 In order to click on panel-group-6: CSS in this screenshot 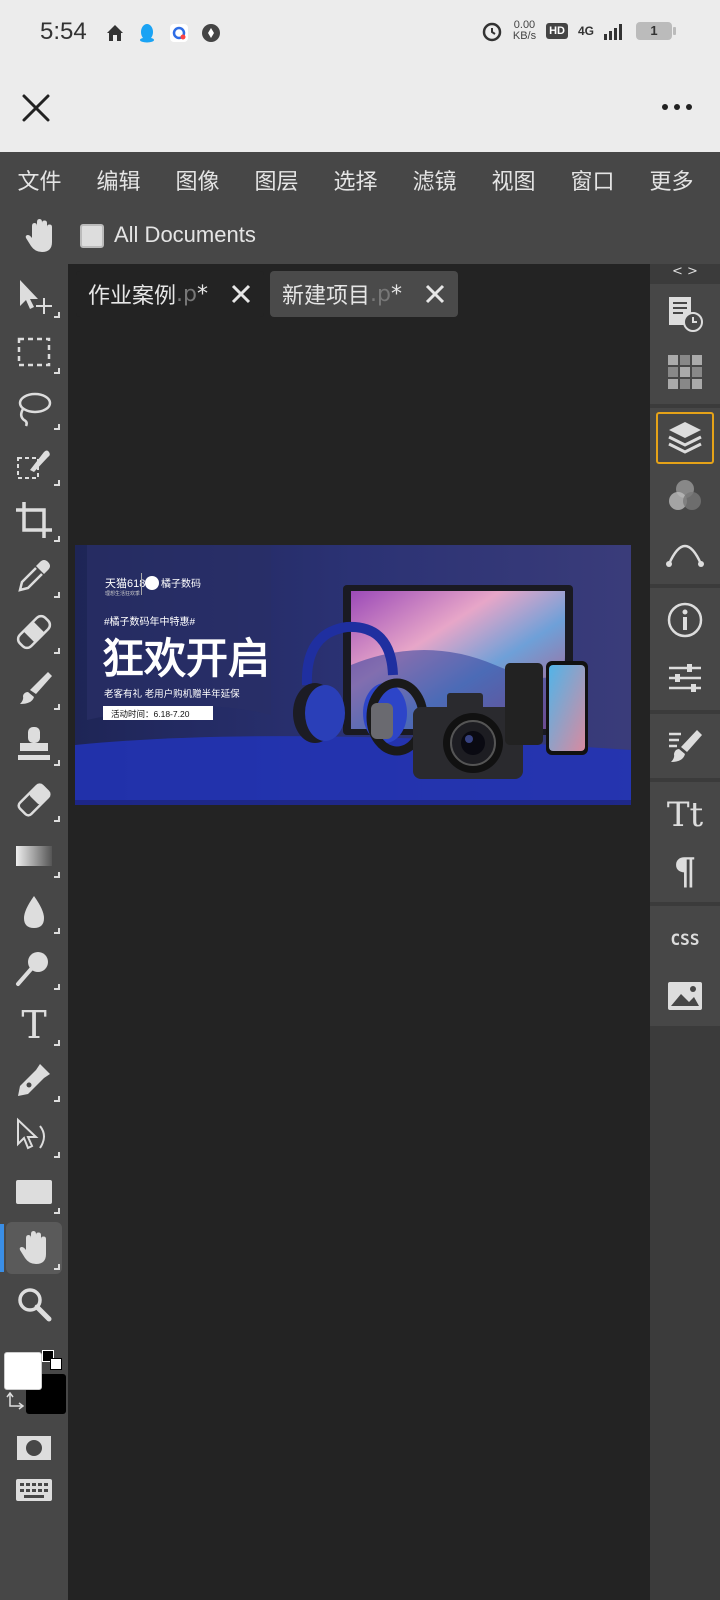, I will do `click(685, 966)`.